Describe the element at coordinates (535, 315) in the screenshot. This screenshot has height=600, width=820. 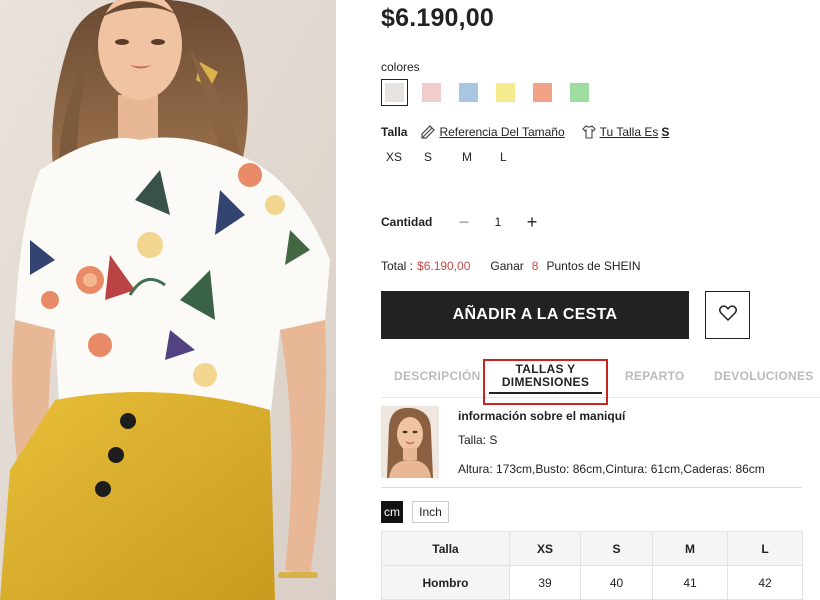
I see `add-to-cart-button: AÑADIR A LA CESTA` at that location.